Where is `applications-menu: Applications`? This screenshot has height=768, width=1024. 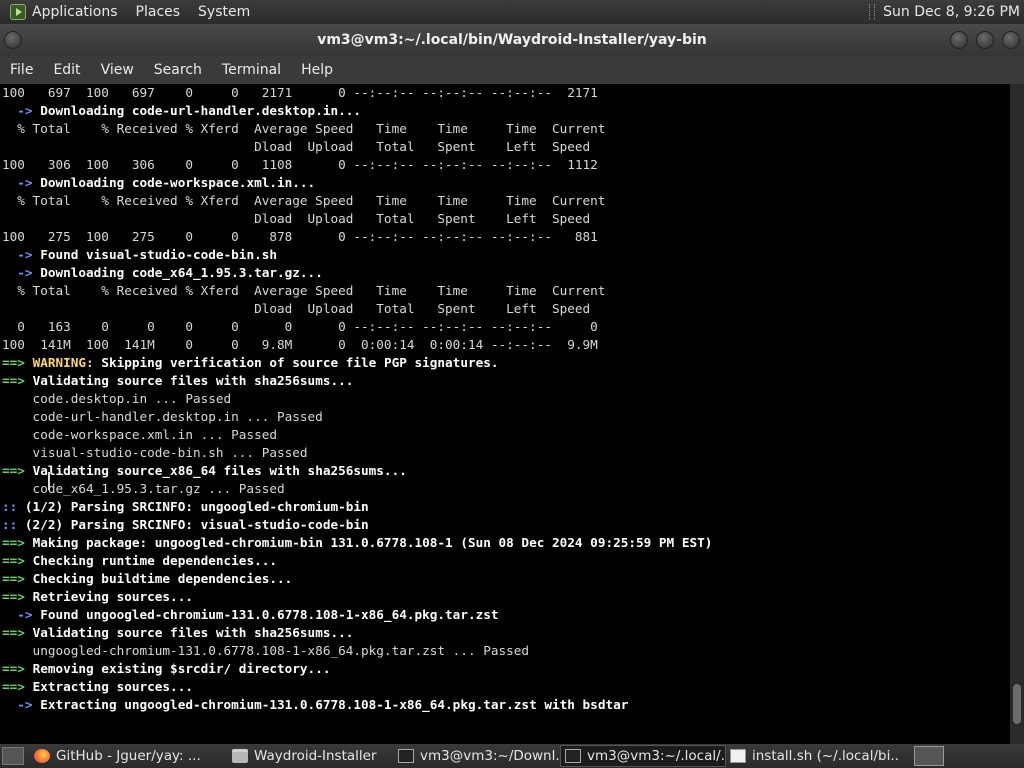
applications-menu: Applications is located at coordinates (75, 12).